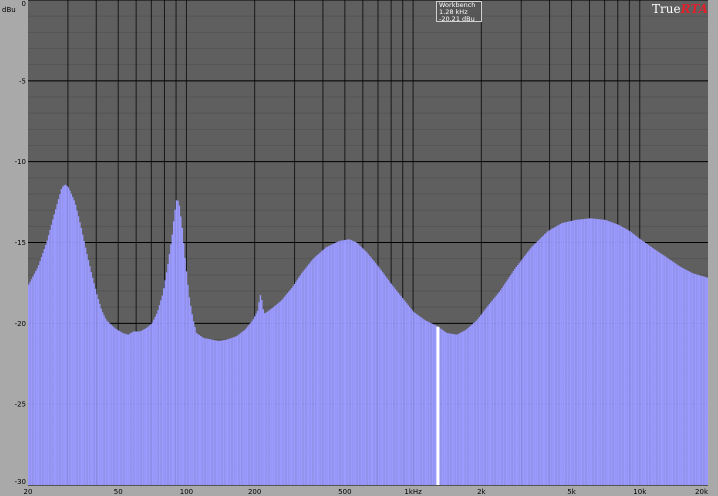  What do you see at coordinates (571, 492) in the screenshot?
I see `x-tick-label: 5k` at bounding box center [571, 492].